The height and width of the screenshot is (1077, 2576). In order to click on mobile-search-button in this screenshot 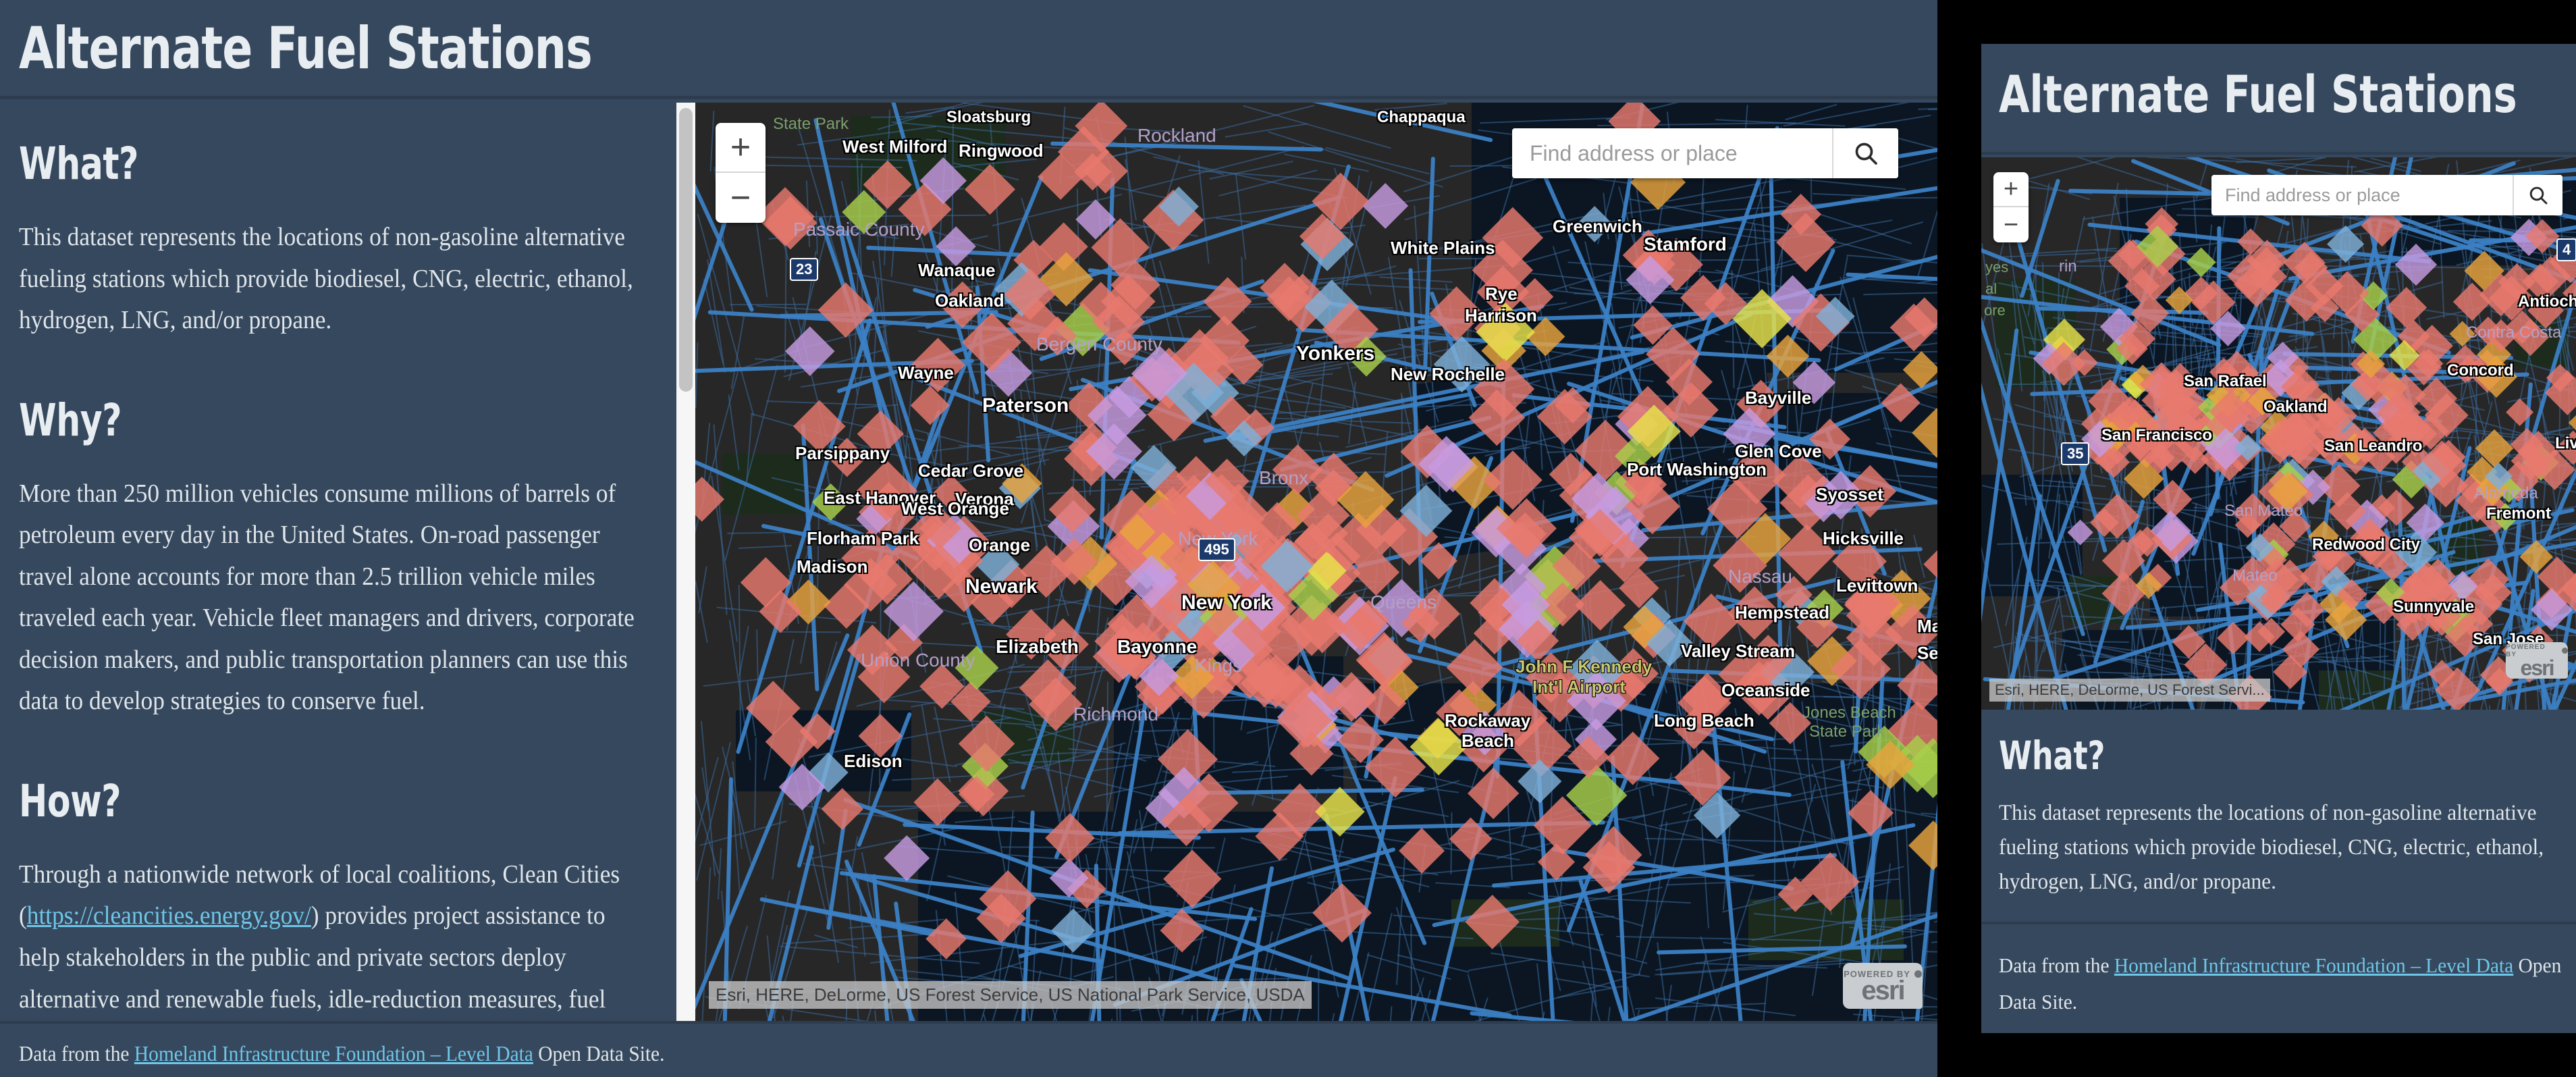, I will do `click(2538, 195)`.